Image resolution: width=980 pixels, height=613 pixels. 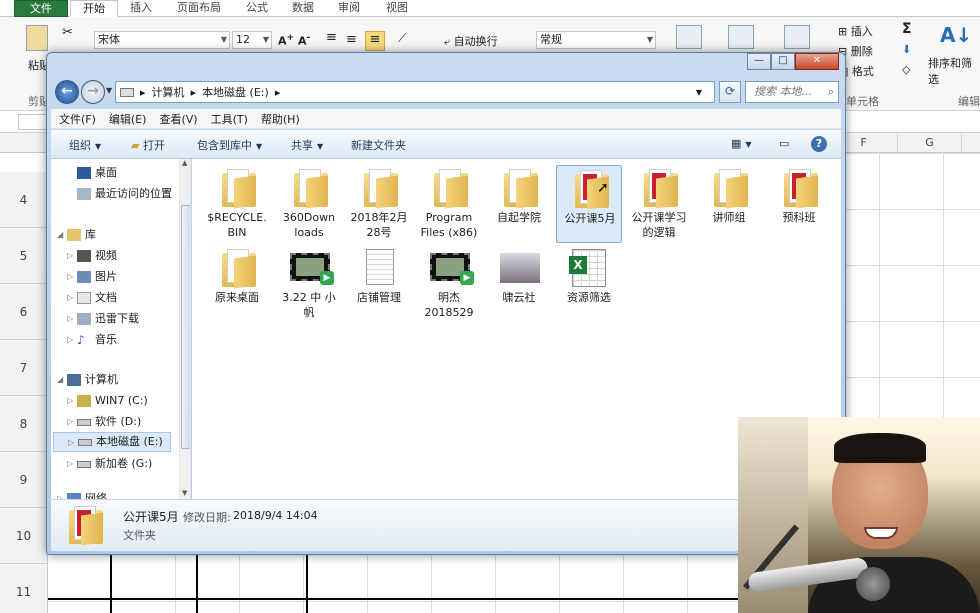 I want to click on folder-item: 自起学院, so click(x=519, y=204).